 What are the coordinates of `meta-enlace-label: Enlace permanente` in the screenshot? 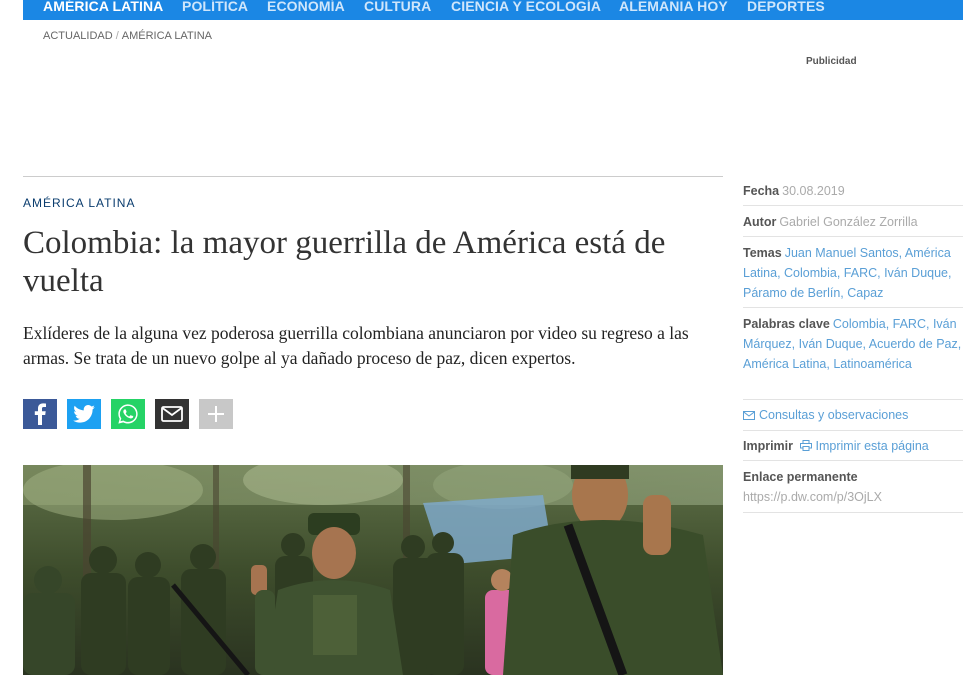 It's located at (800, 477).